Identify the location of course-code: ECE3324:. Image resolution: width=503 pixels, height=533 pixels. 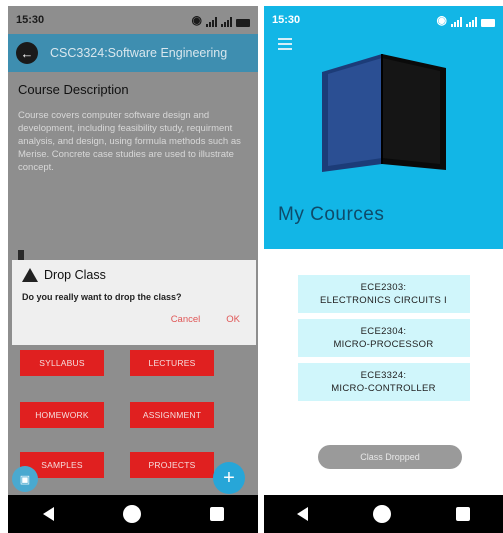
(383, 375).